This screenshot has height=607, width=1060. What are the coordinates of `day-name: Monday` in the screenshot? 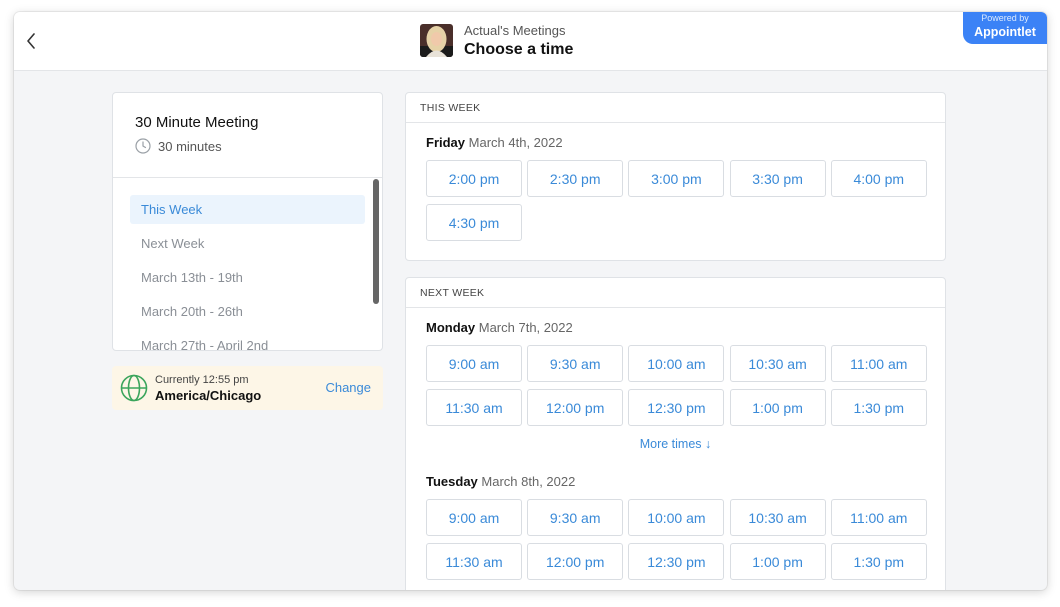 It's located at (451, 327).